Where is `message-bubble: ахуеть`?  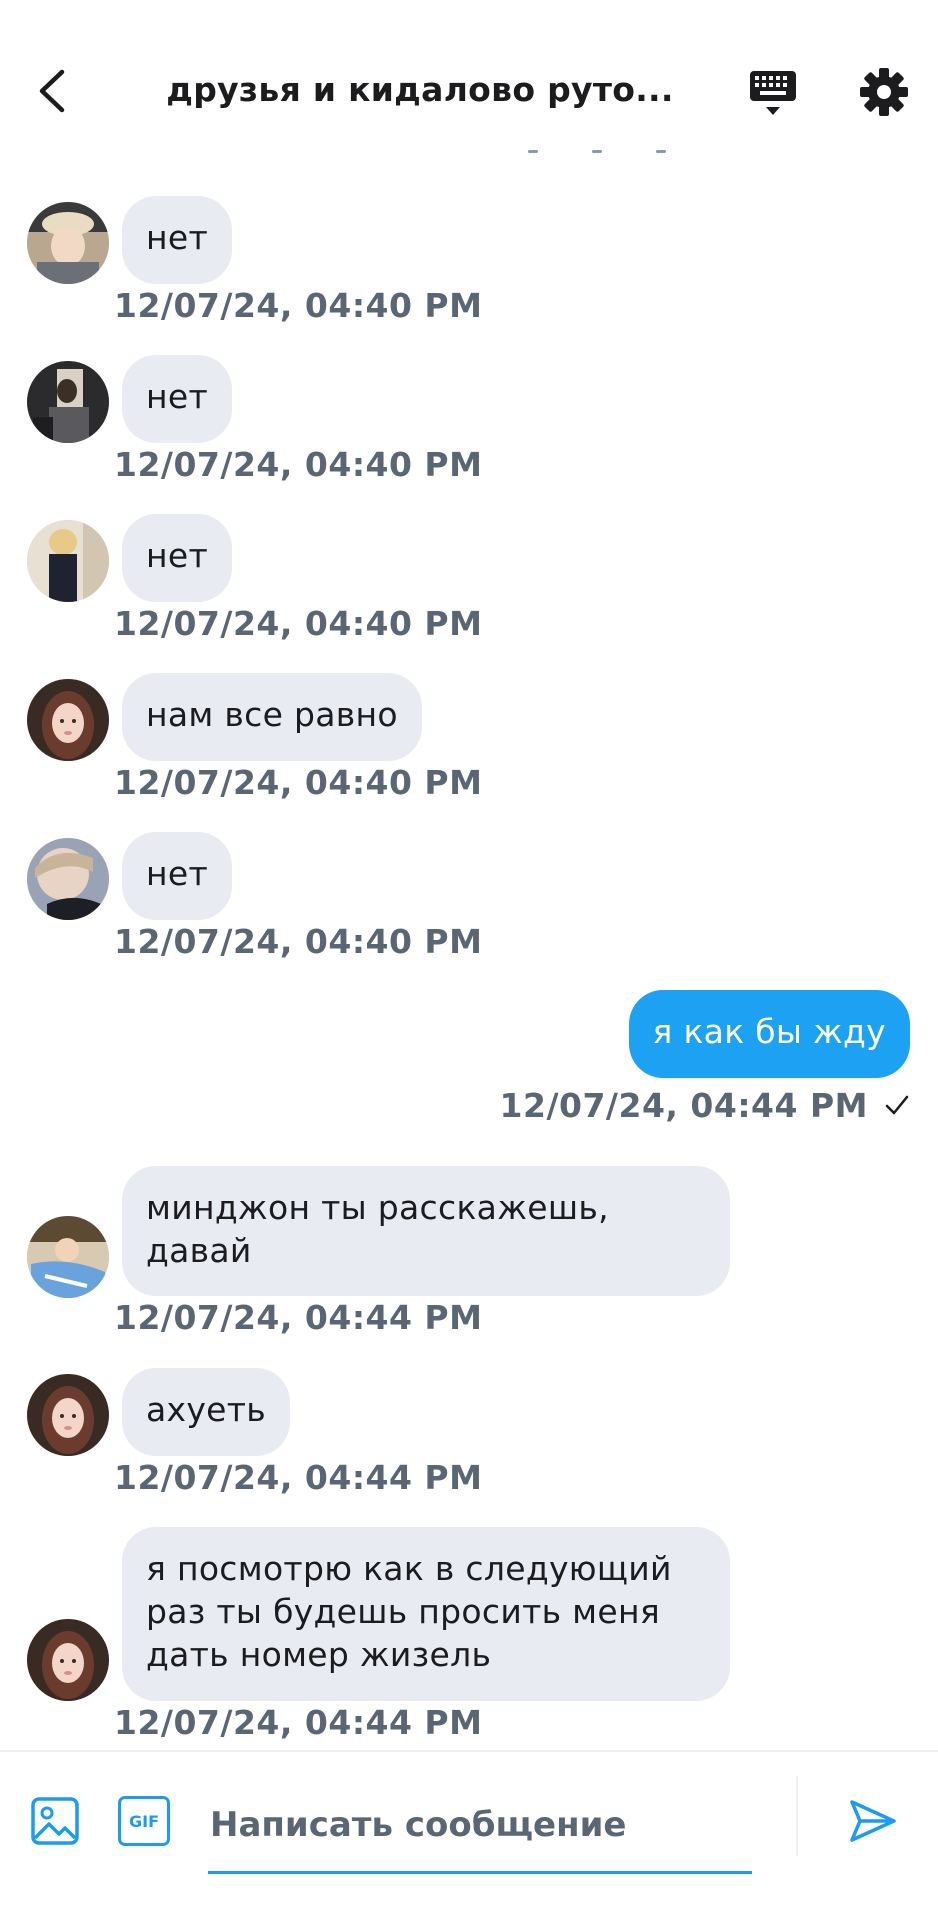 message-bubble: ахуеть is located at coordinates (206, 1412).